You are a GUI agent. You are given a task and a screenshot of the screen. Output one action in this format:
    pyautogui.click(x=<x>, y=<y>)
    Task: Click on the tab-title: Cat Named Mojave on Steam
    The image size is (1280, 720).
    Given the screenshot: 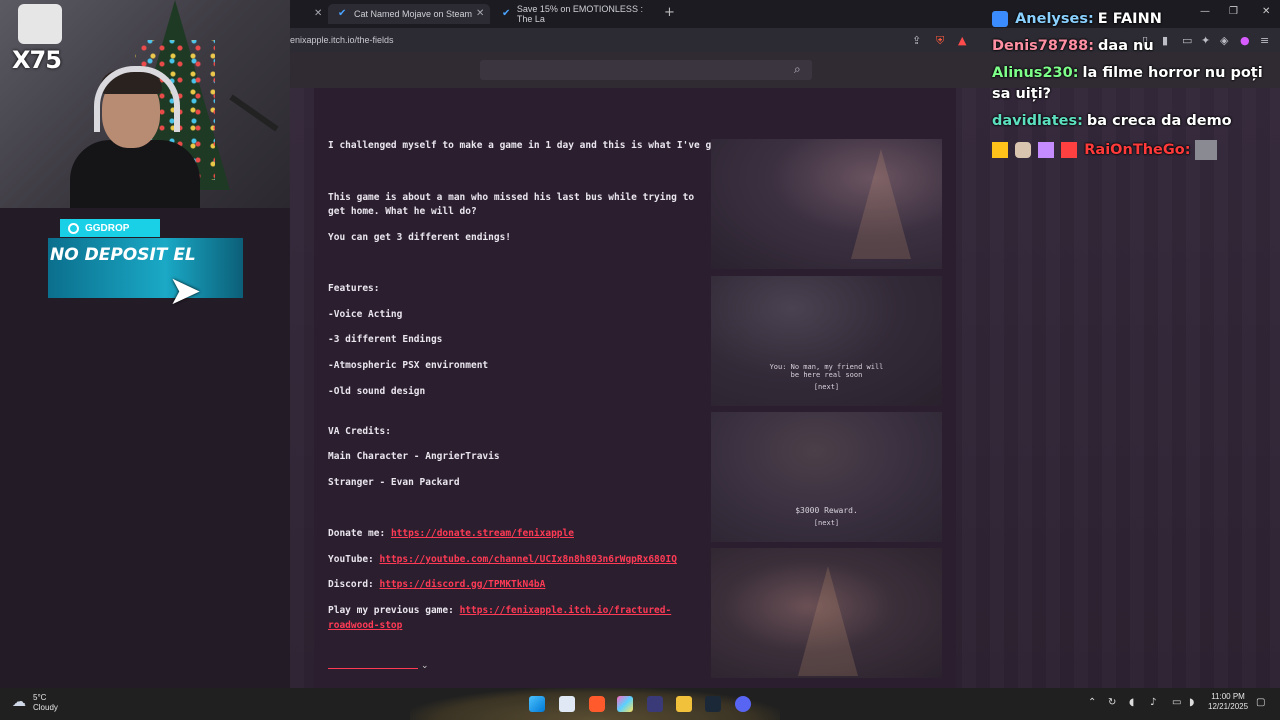 What is the action you would take?
    pyautogui.click(x=413, y=14)
    